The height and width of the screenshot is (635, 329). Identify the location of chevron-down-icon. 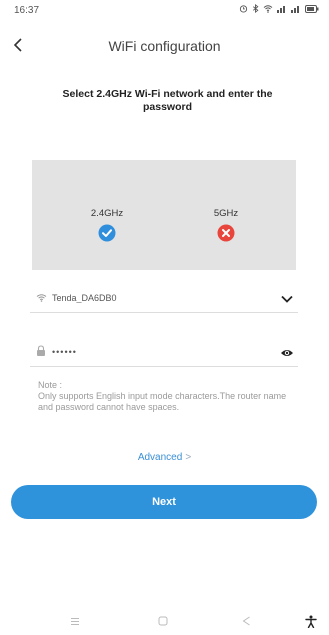
(287, 299).